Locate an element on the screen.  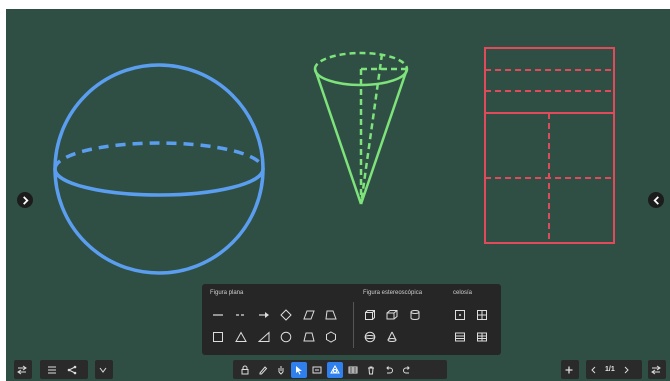
lock-icon is located at coordinates (245, 369).